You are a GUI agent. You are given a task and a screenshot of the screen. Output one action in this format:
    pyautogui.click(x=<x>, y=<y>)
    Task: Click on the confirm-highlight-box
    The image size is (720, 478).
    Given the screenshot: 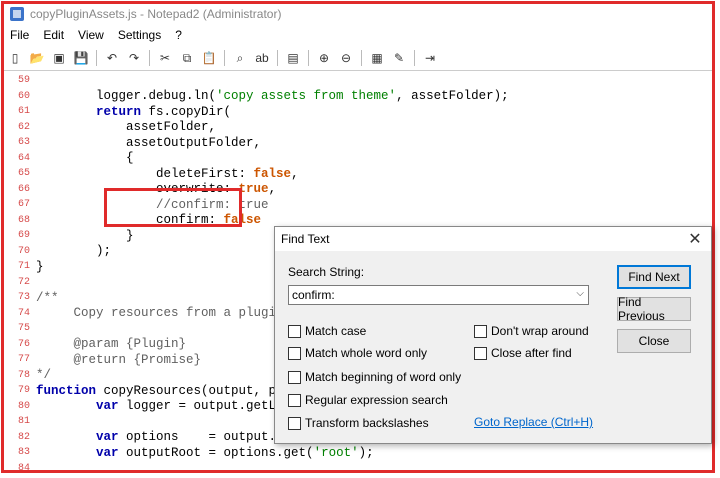 What is the action you would take?
    pyautogui.click(x=173, y=207)
    